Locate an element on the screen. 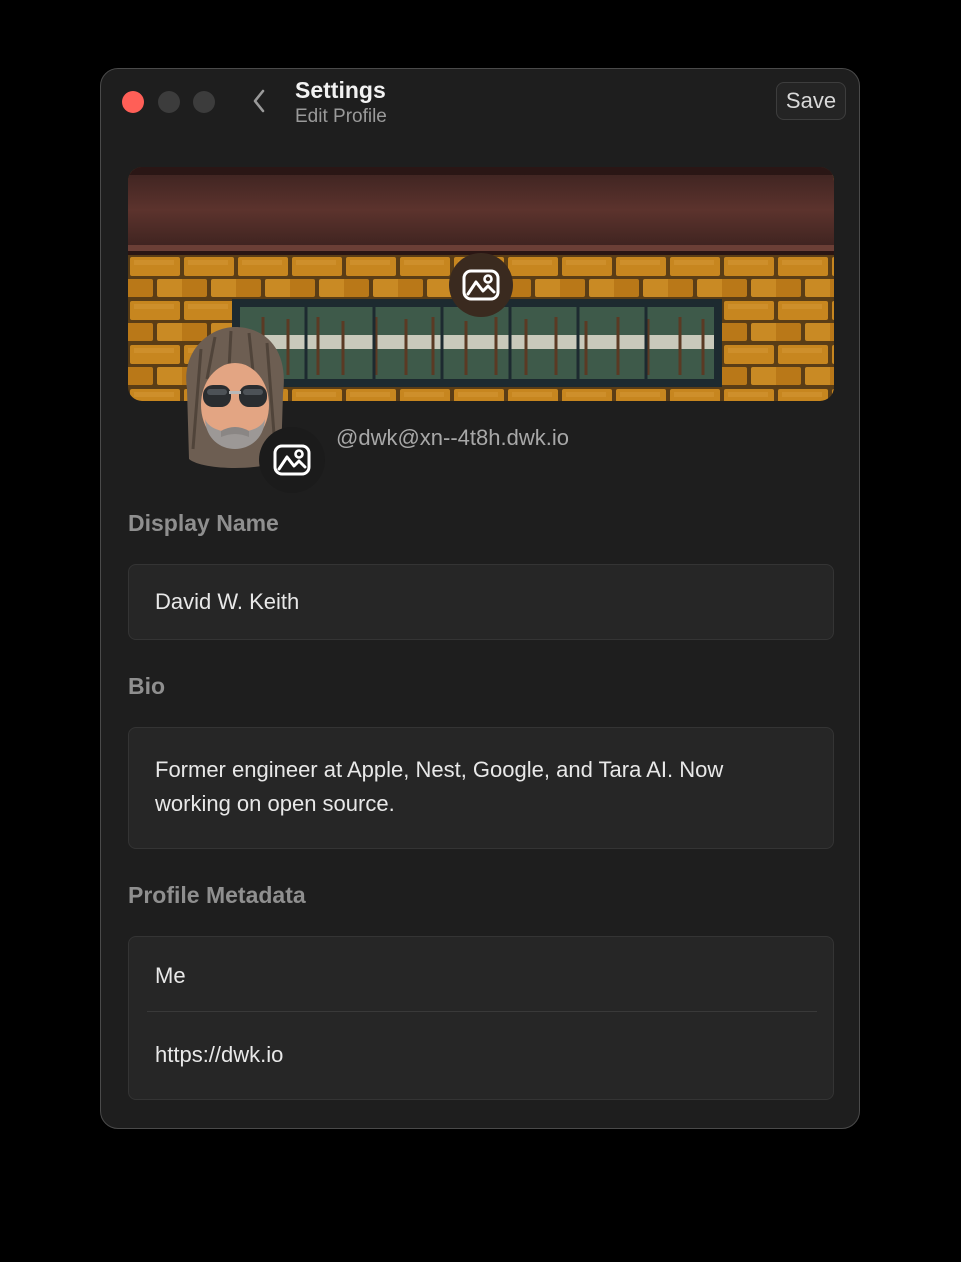 Image resolution: width=961 pixels, height=1262 pixels. profile-handle: @dwk@xn--4t8h.dwk.io is located at coordinates (452, 437).